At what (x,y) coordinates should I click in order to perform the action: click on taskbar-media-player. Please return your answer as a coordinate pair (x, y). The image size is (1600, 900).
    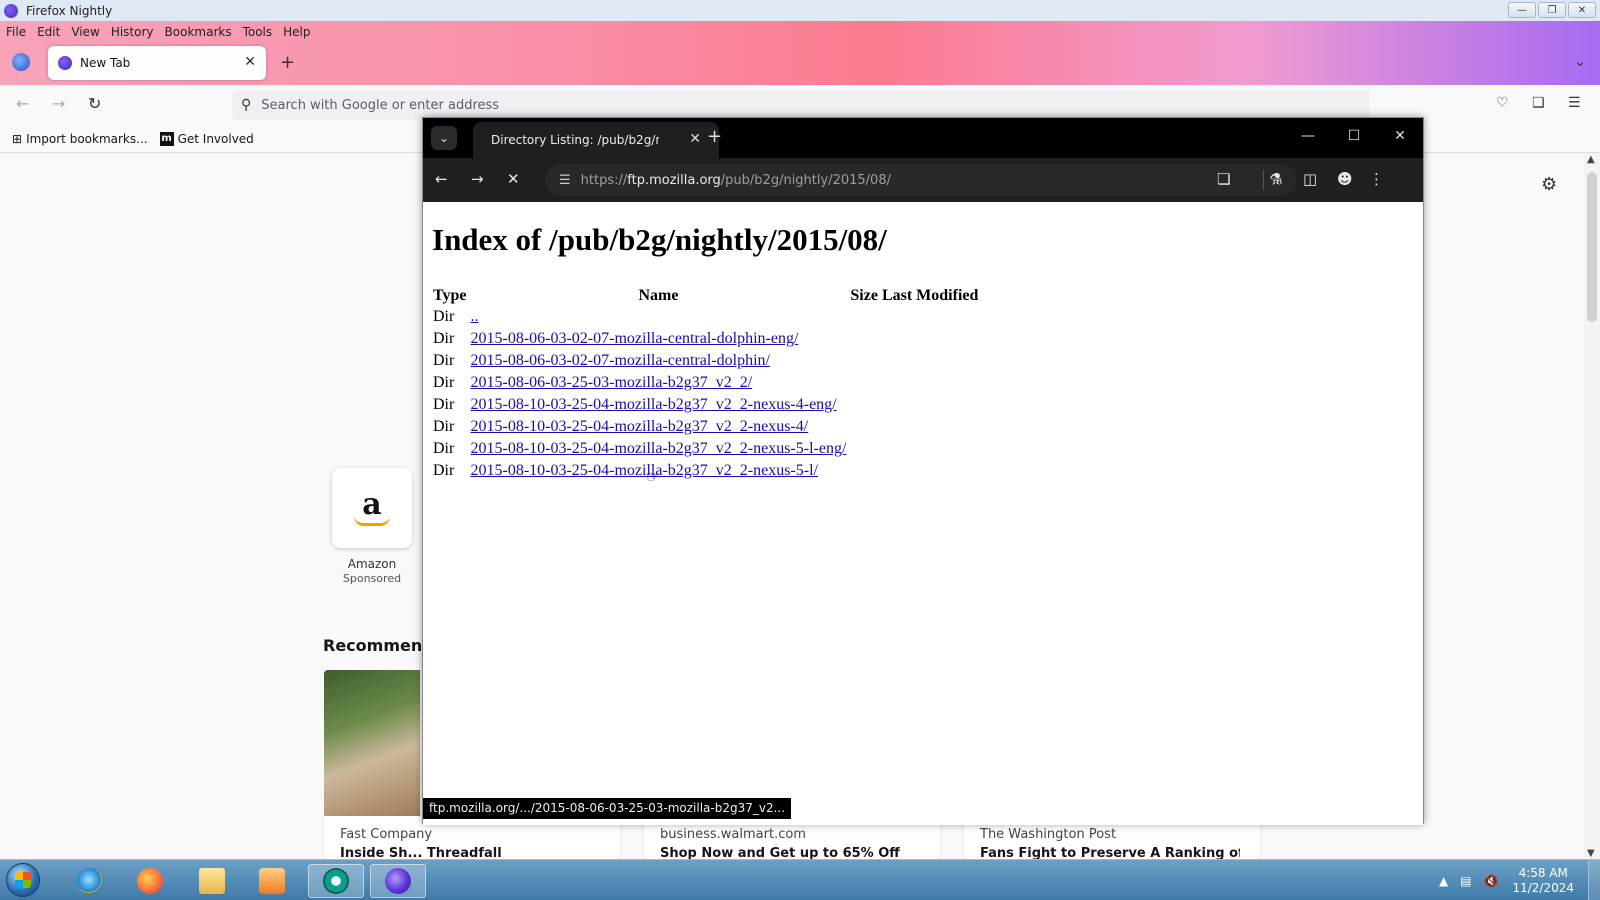
    Looking at the image, I should click on (272, 881).